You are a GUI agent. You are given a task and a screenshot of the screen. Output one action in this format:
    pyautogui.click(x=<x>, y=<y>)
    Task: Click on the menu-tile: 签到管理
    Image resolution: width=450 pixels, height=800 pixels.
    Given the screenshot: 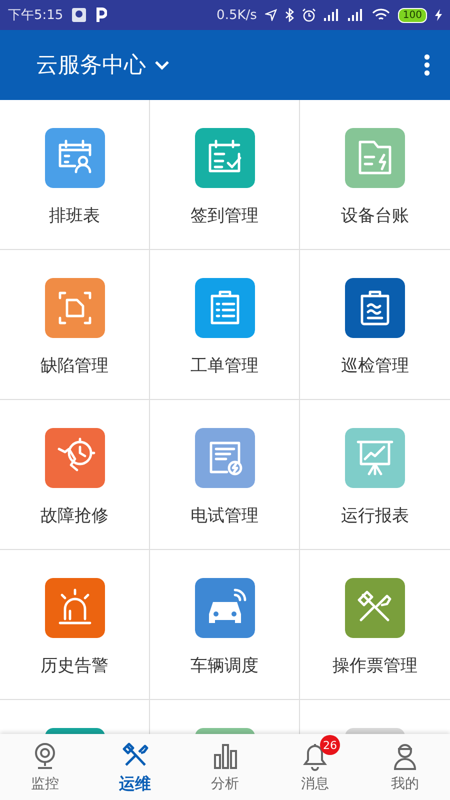 What is the action you would take?
    pyautogui.click(x=225, y=175)
    